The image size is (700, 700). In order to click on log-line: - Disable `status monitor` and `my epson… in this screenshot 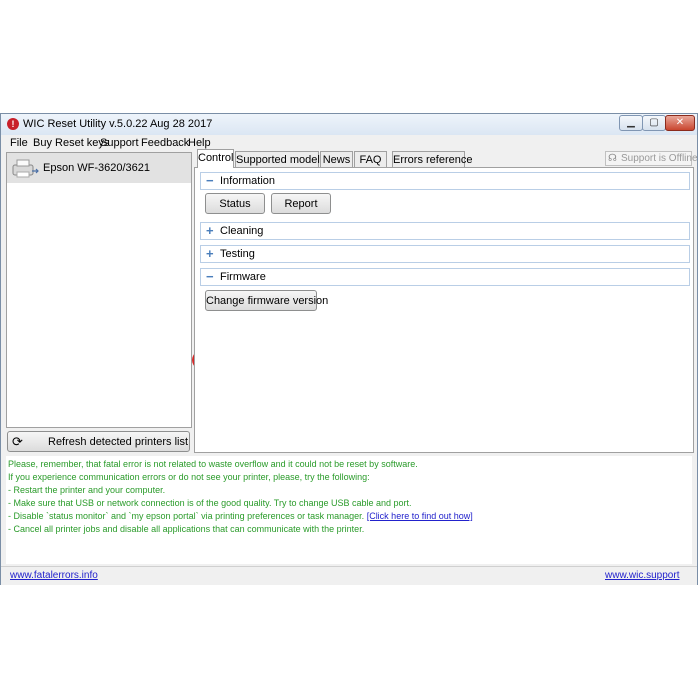, I will do `click(186, 516)`.